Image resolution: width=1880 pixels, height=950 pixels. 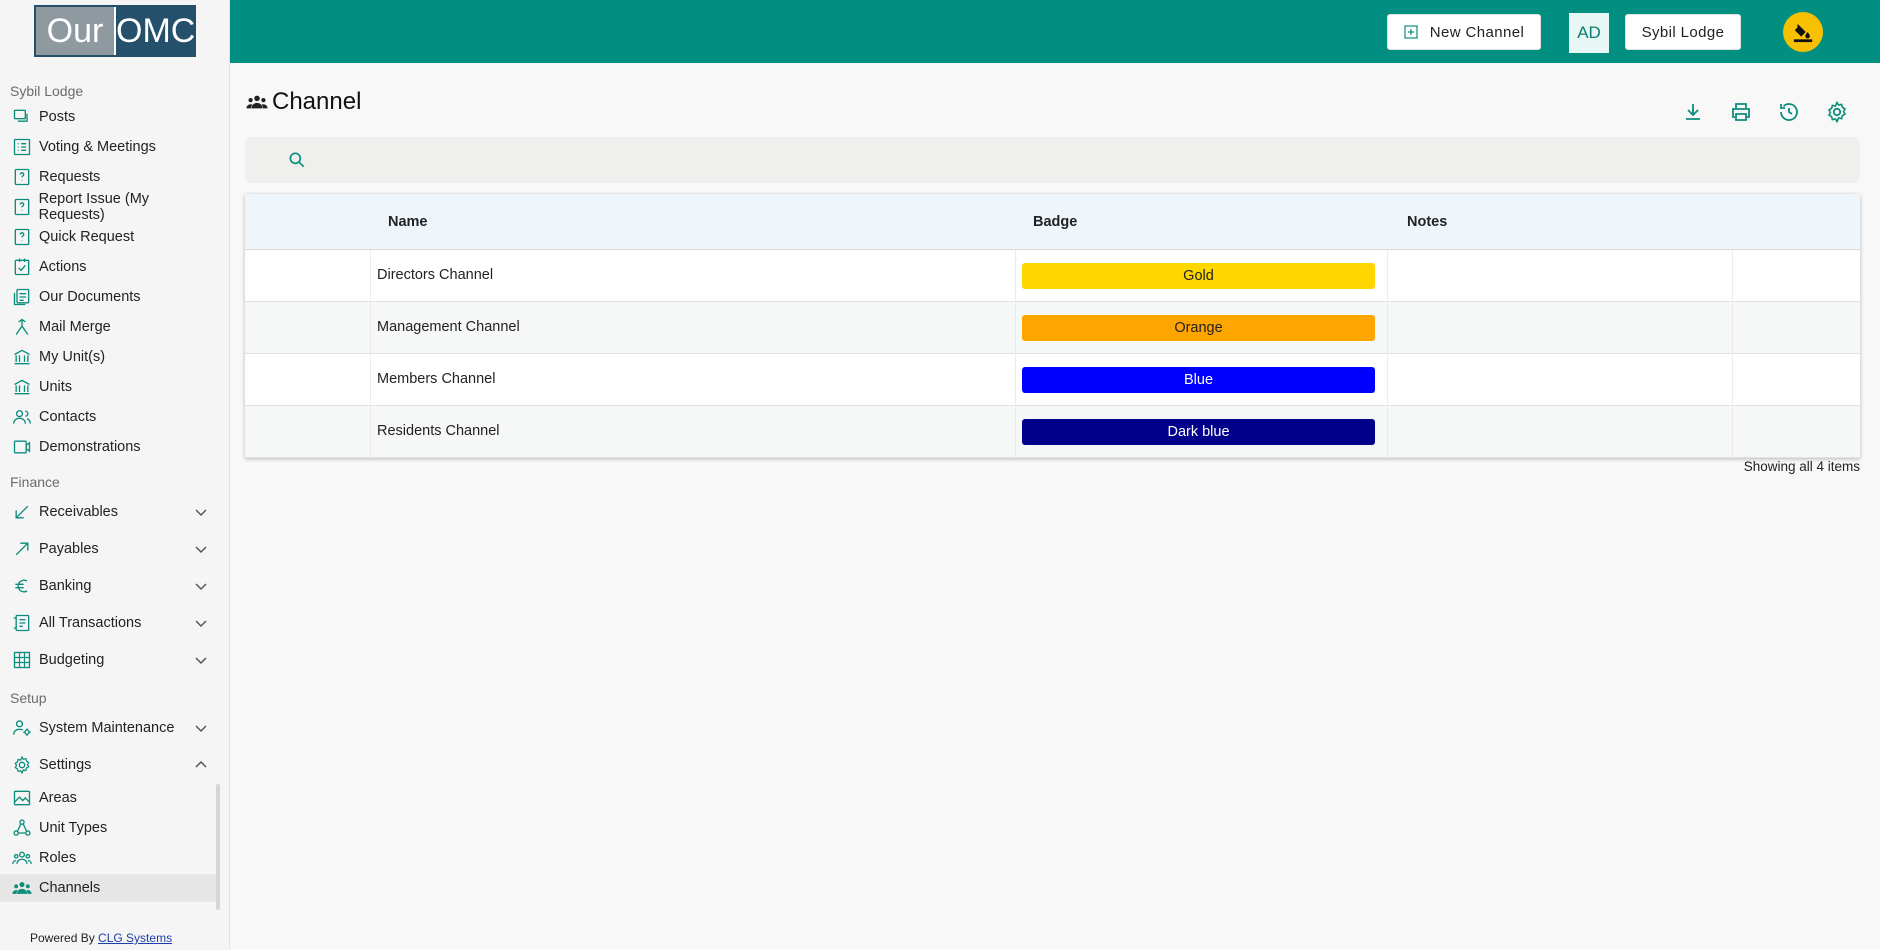 What do you see at coordinates (1477, 32) in the screenshot?
I see `new-channel-label: New Channel` at bounding box center [1477, 32].